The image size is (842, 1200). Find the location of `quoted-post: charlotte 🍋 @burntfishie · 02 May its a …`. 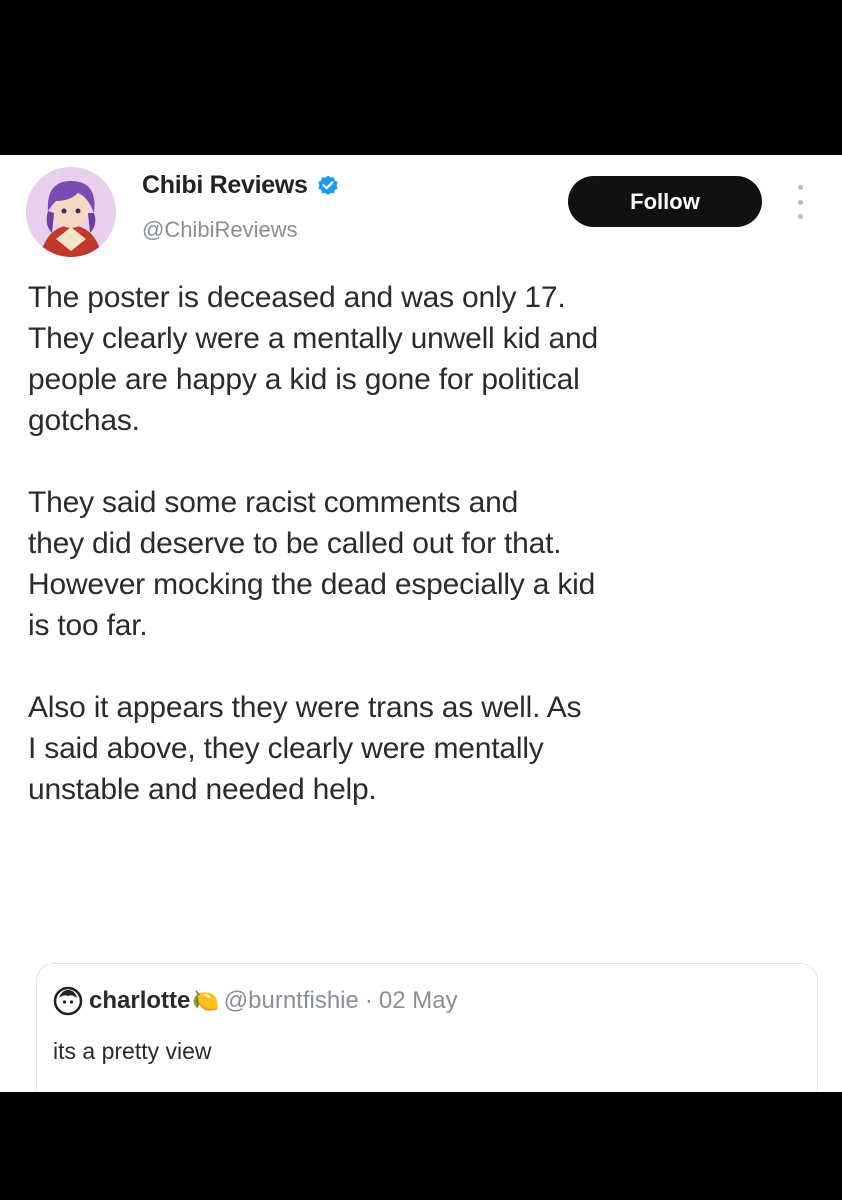

quoted-post: charlotte 🍋 @burntfishie · 02 May its a … is located at coordinates (427, 1027).